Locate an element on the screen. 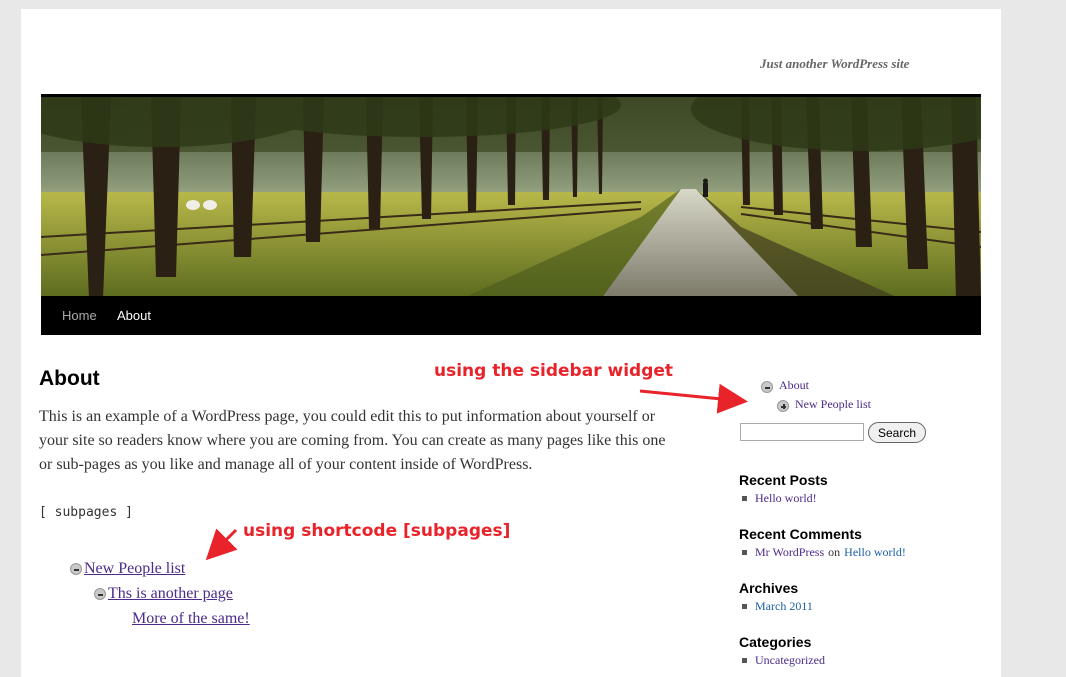  search-input is located at coordinates (802, 432).